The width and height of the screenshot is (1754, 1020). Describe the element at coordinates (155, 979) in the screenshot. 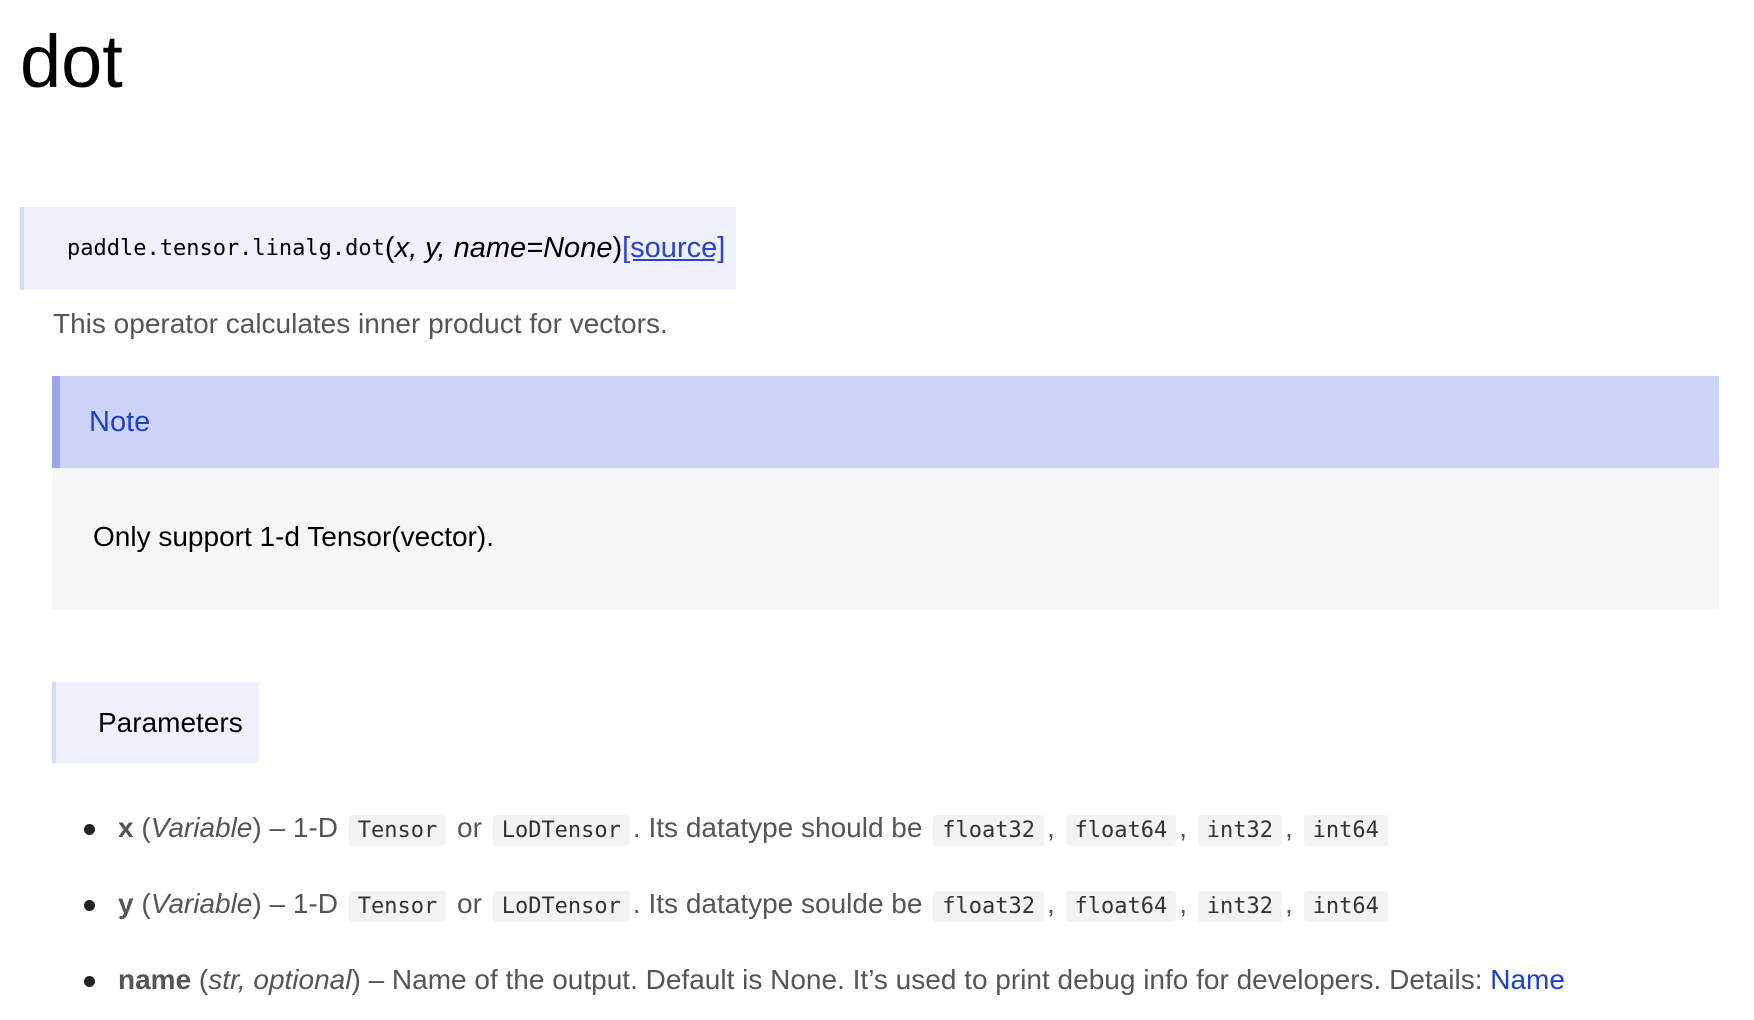

I see `parameter-name: name` at that location.